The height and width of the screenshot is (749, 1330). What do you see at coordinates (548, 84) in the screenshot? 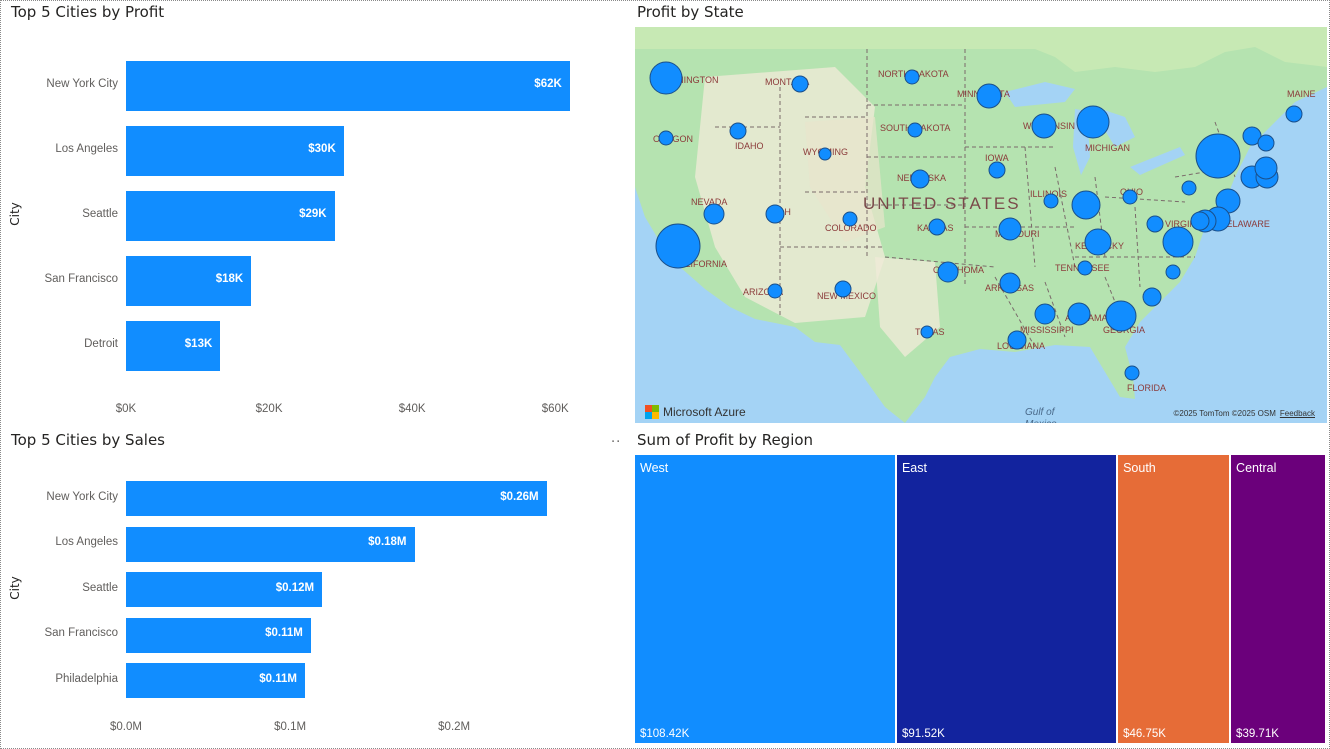
I see `profit-data-label: $62K` at bounding box center [548, 84].